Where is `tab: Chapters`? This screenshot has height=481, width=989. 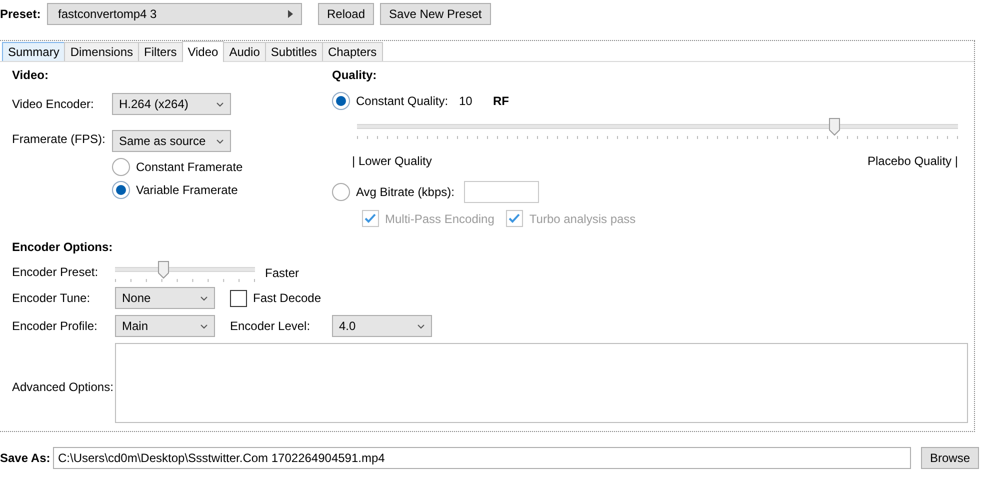
tab: Chapters is located at coordinates (352, 51).